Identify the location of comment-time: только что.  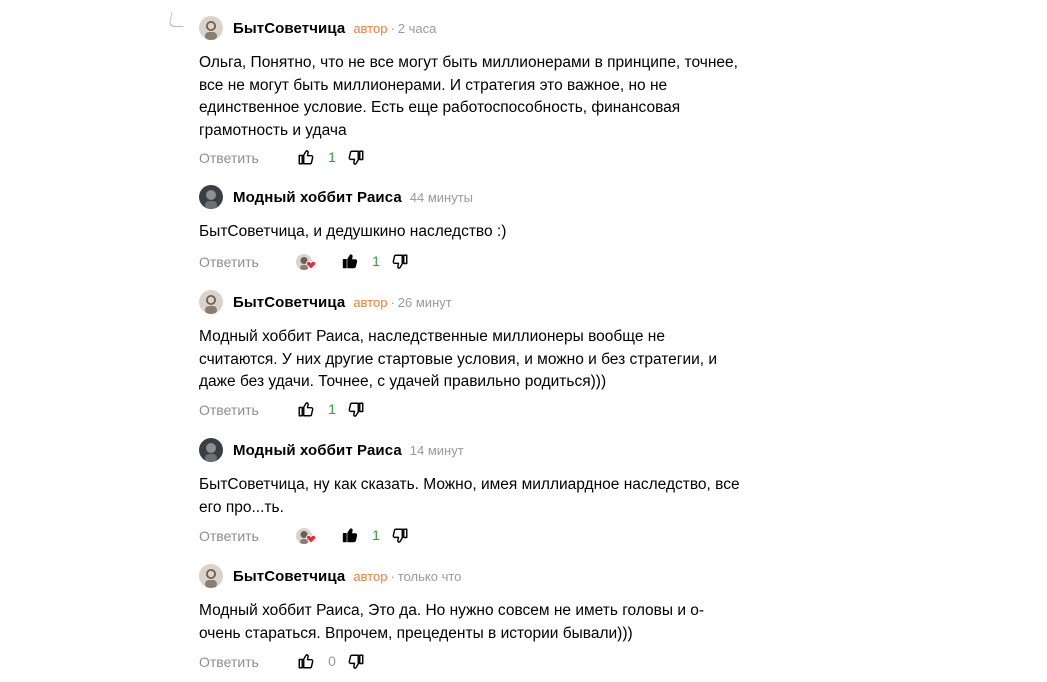
(429, 576).